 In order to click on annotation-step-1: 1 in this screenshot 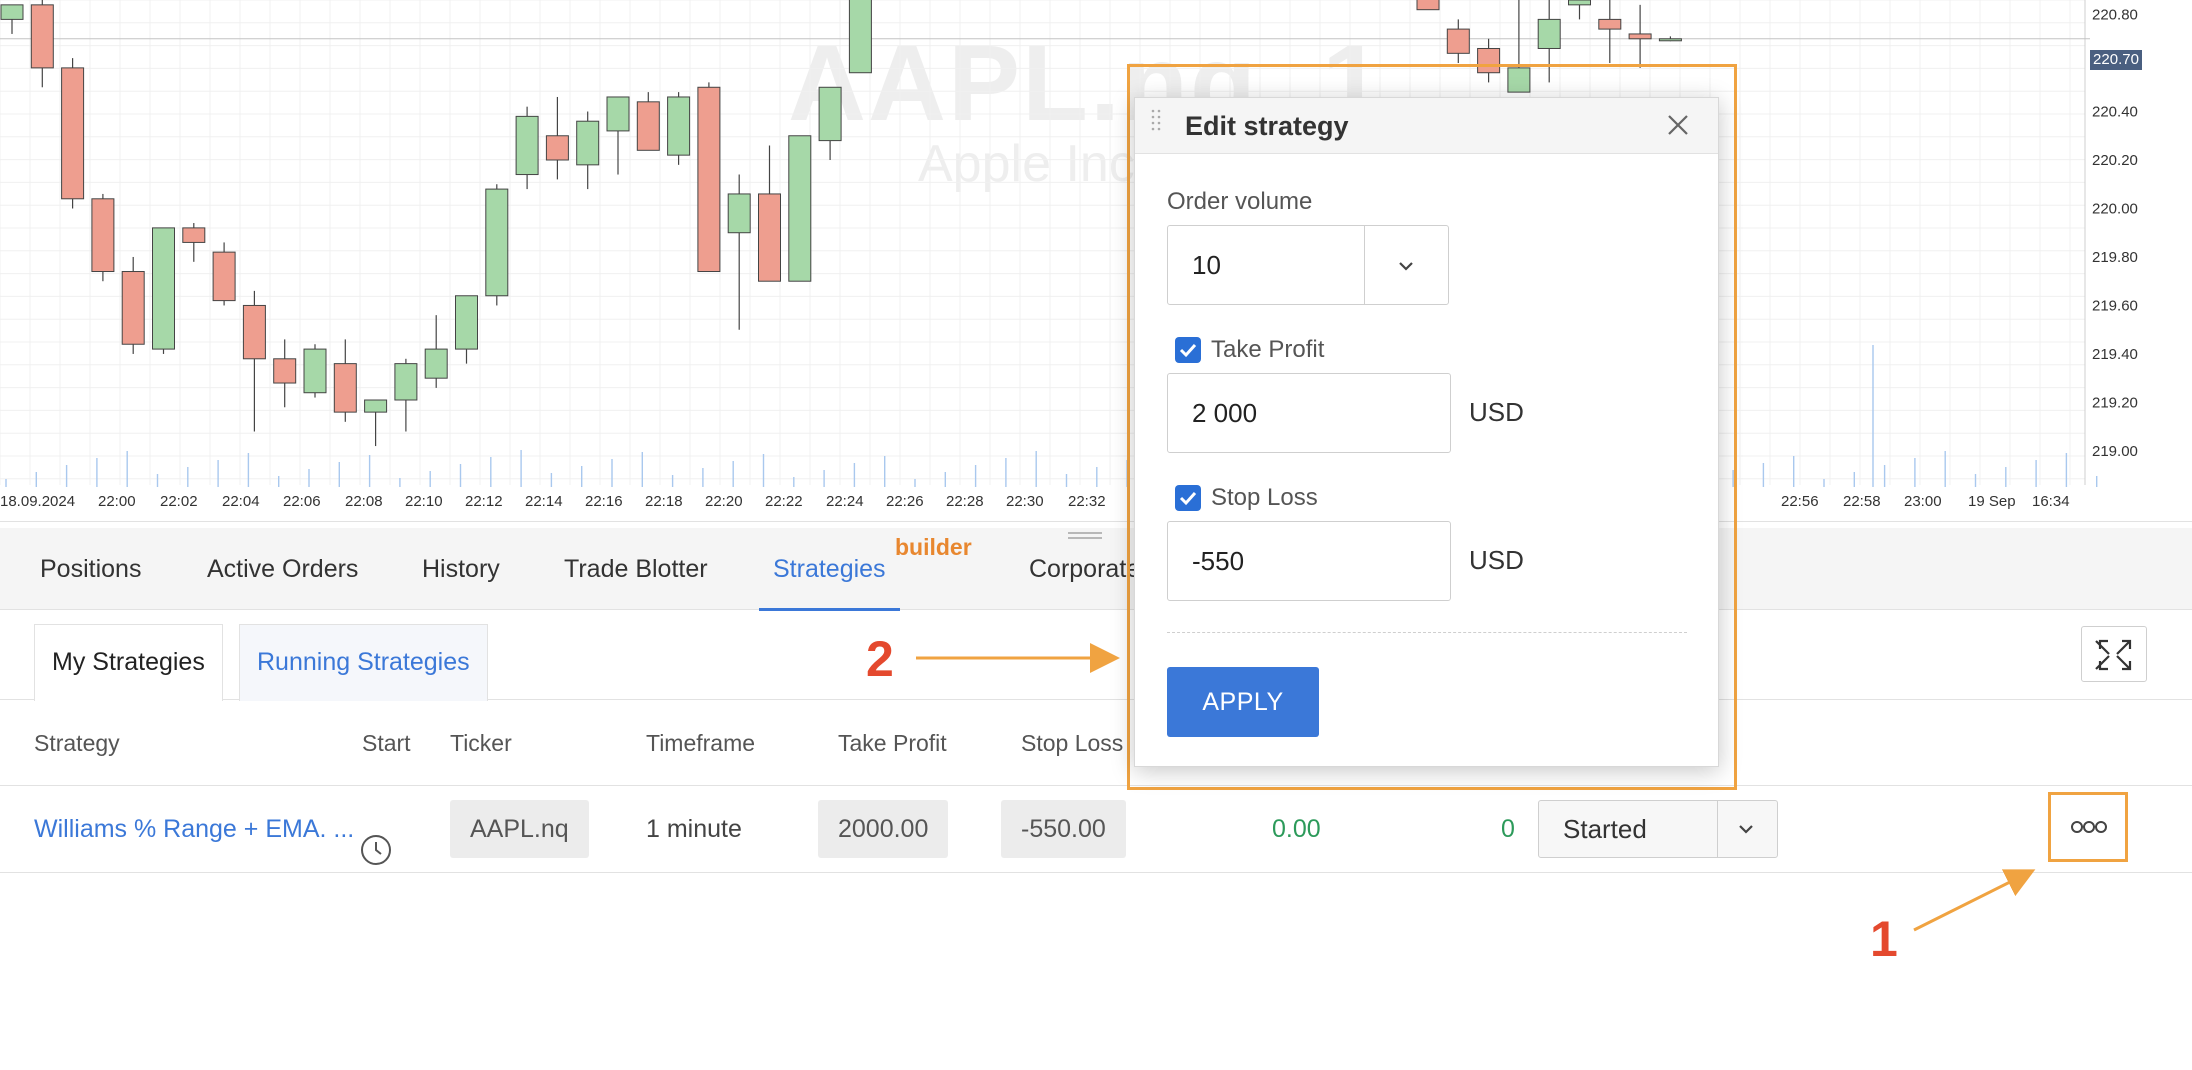, I will do `click(1884, 939)`.